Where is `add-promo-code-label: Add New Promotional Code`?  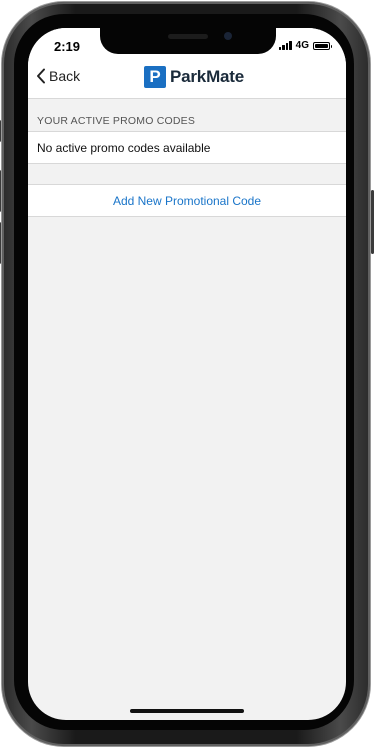 add-promo-code-label: Add New Promotional Code is located at coordinates (187, 201).